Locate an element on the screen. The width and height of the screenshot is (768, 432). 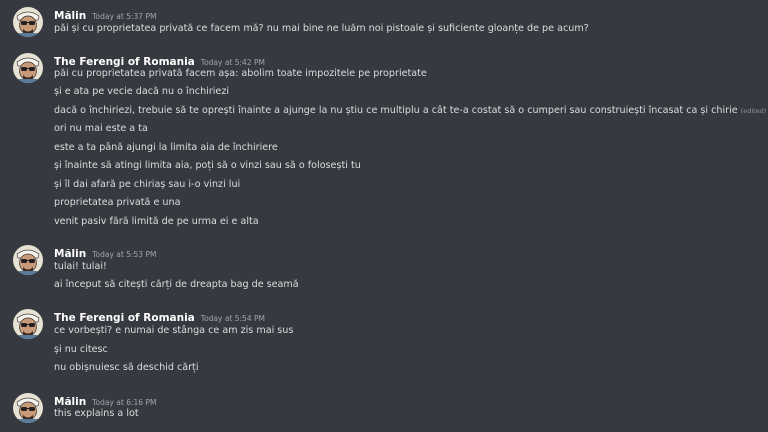
message-timestamp: Today at 6:16 PM is located at coordinates (124, 402).